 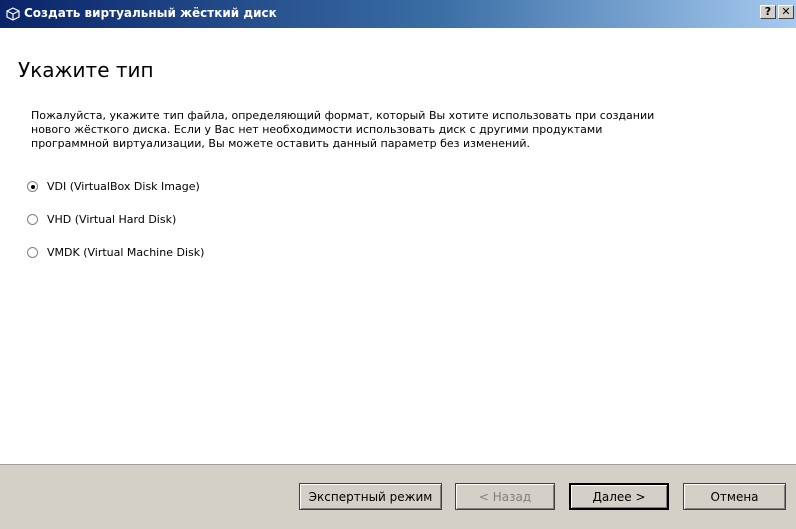 I want to click on title-bar: Создать виртуальный жёсткий диск ? ✕, so click(x=398, y=14).